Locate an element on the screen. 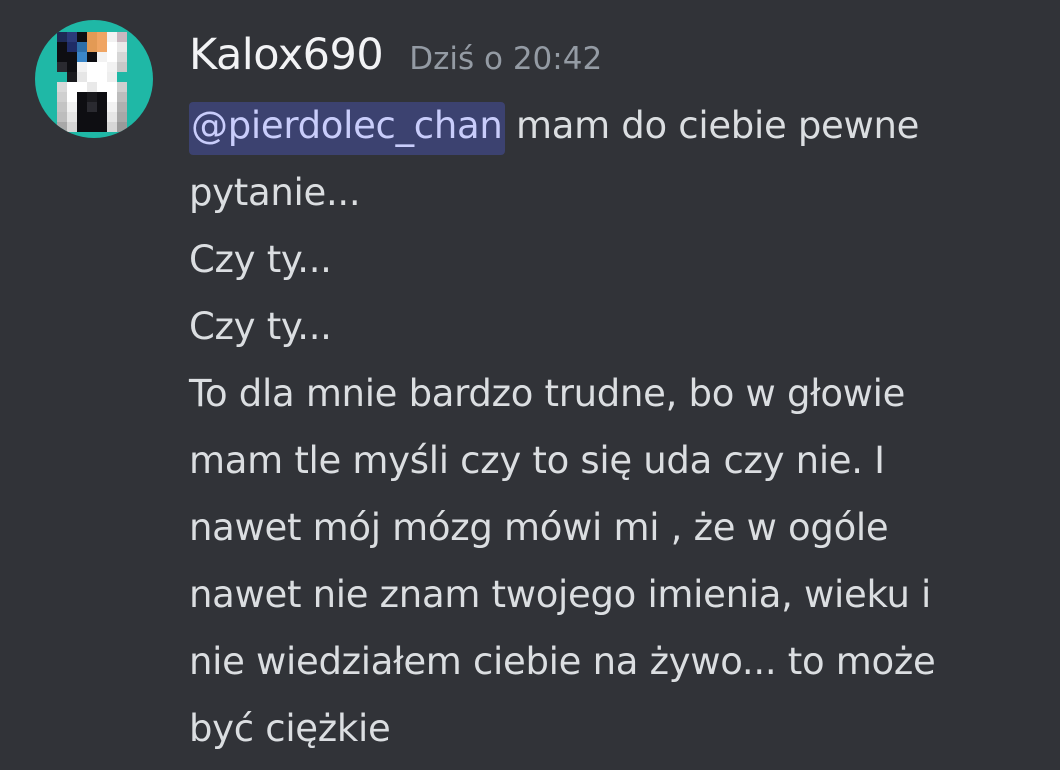 Image resolution: width=1060 pixels, height=770 pixels. message-line: @pierdolec_chan mam do ciebie pewne is located at coordinates (609, 125).